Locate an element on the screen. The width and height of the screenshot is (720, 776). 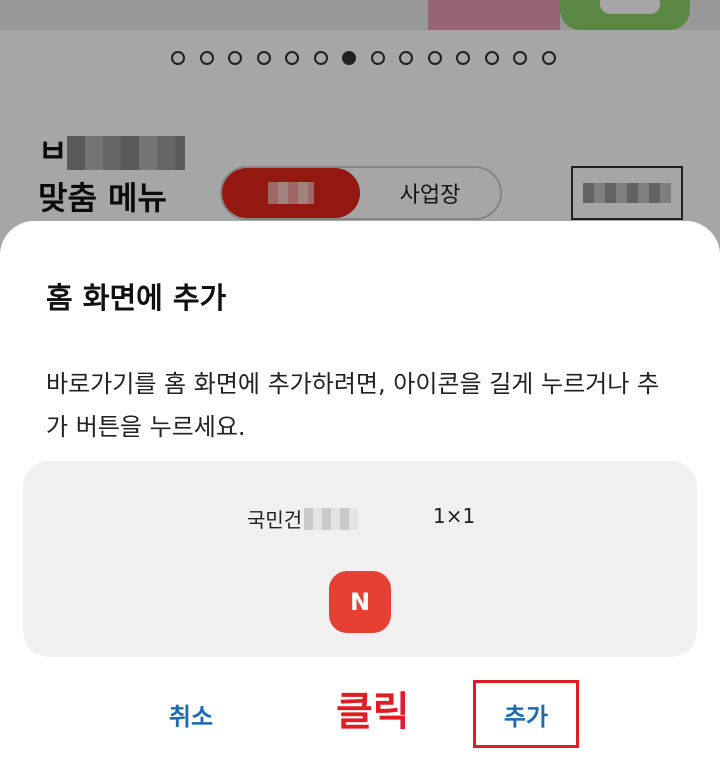
shortcut-name-text: 국민건 is located at coordinates (275, 520).